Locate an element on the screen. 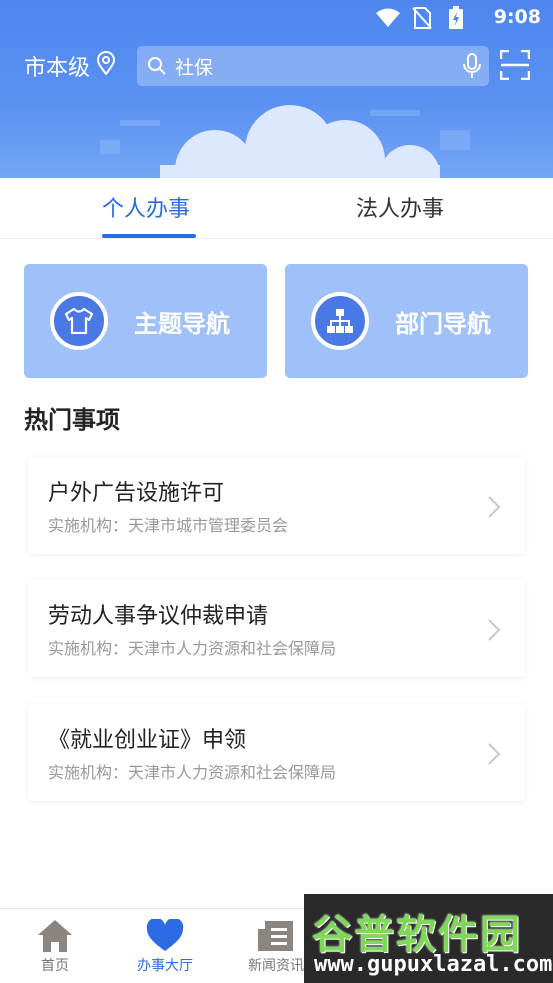 Image resolution: width=553 pixels, height=983 pixels. city-selector: 市本级 is located at coordinates (70, 66).